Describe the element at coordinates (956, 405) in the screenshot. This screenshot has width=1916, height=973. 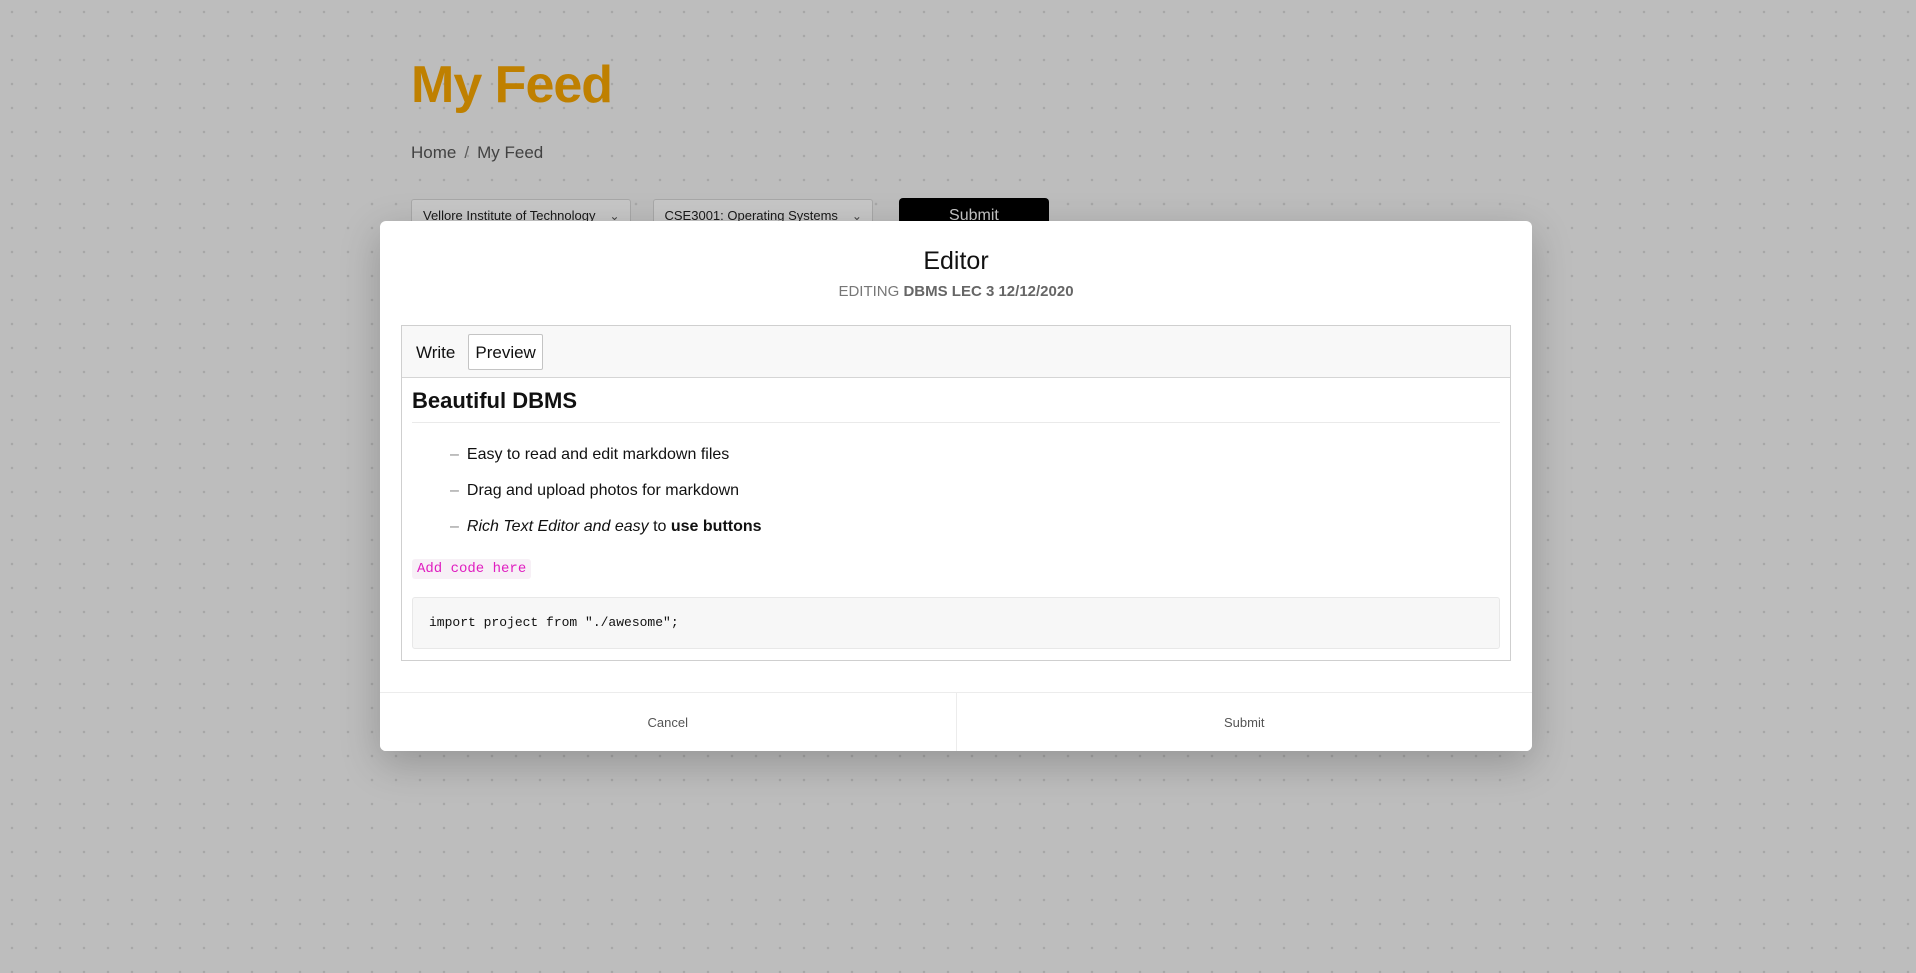
I see `preview-heading: Beautiful DBMS` at that location.